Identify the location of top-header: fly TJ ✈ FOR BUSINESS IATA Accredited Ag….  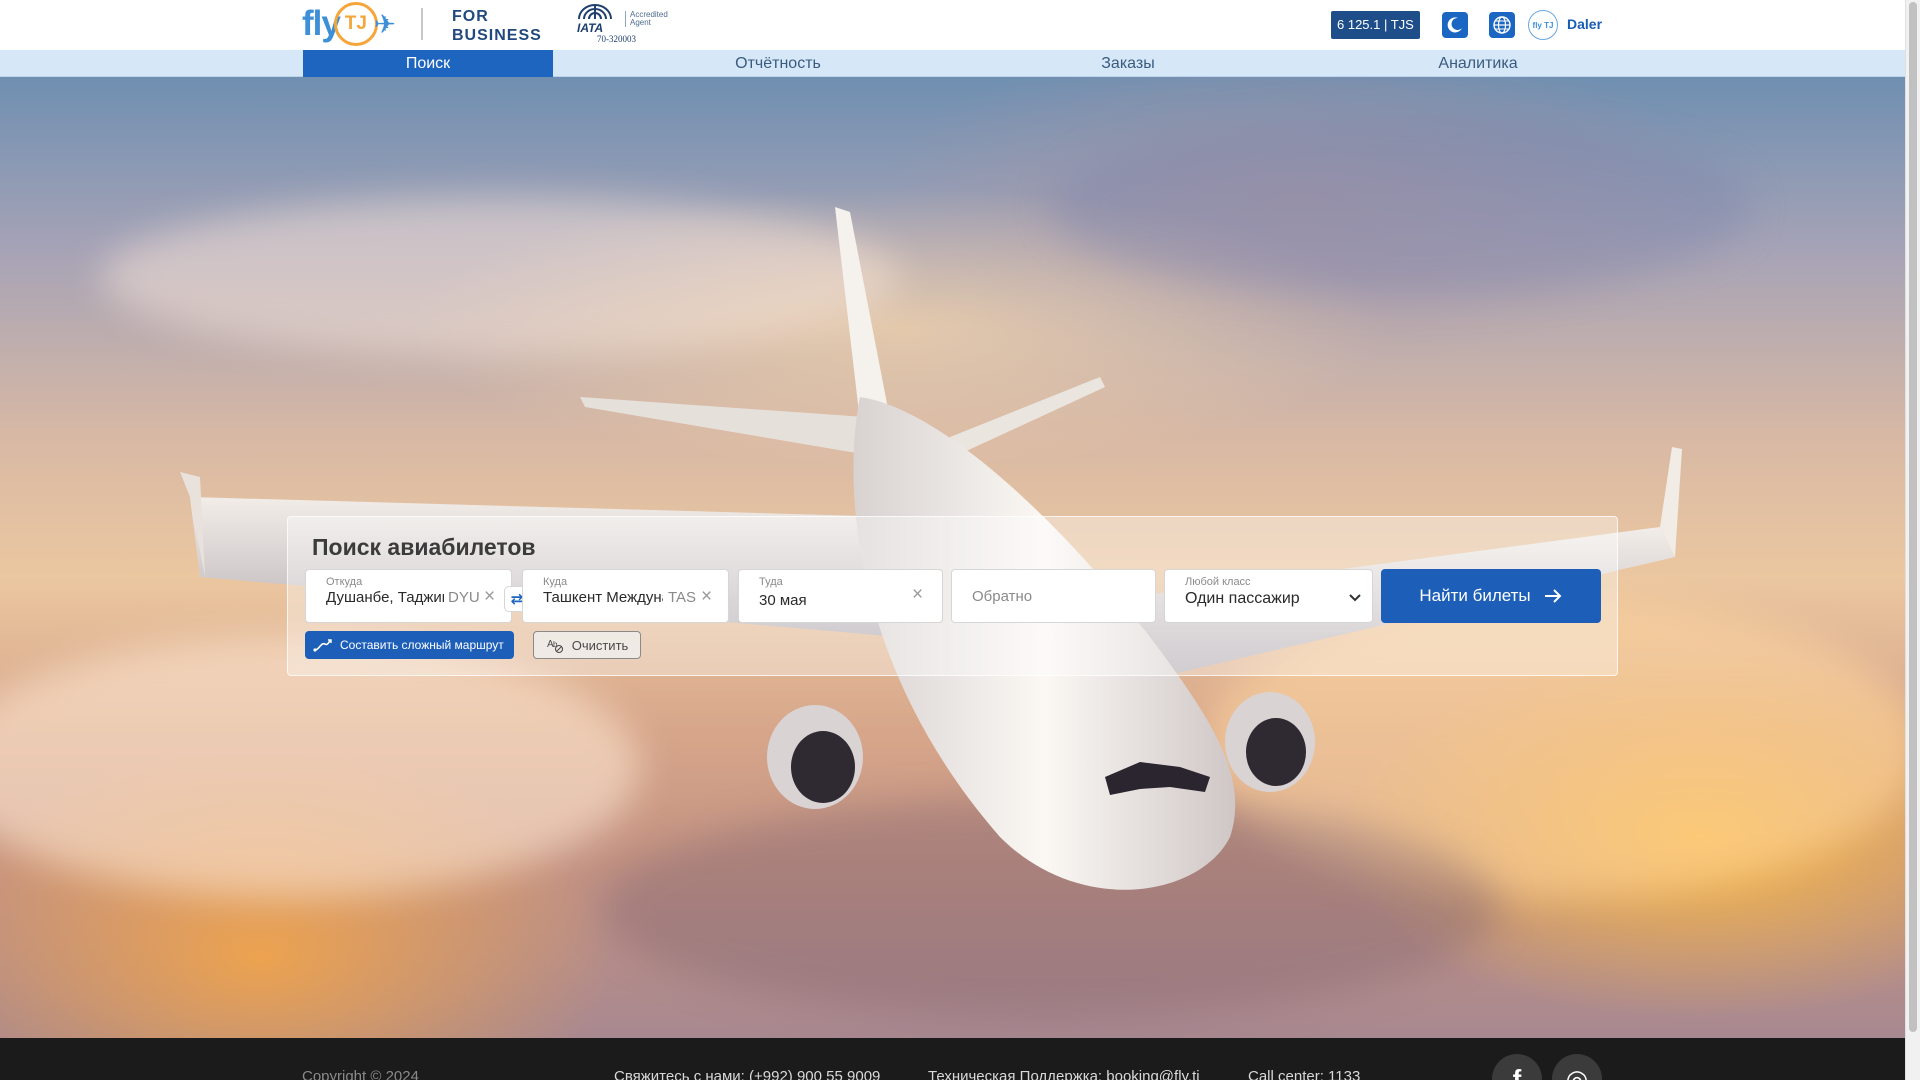
(952, 25).